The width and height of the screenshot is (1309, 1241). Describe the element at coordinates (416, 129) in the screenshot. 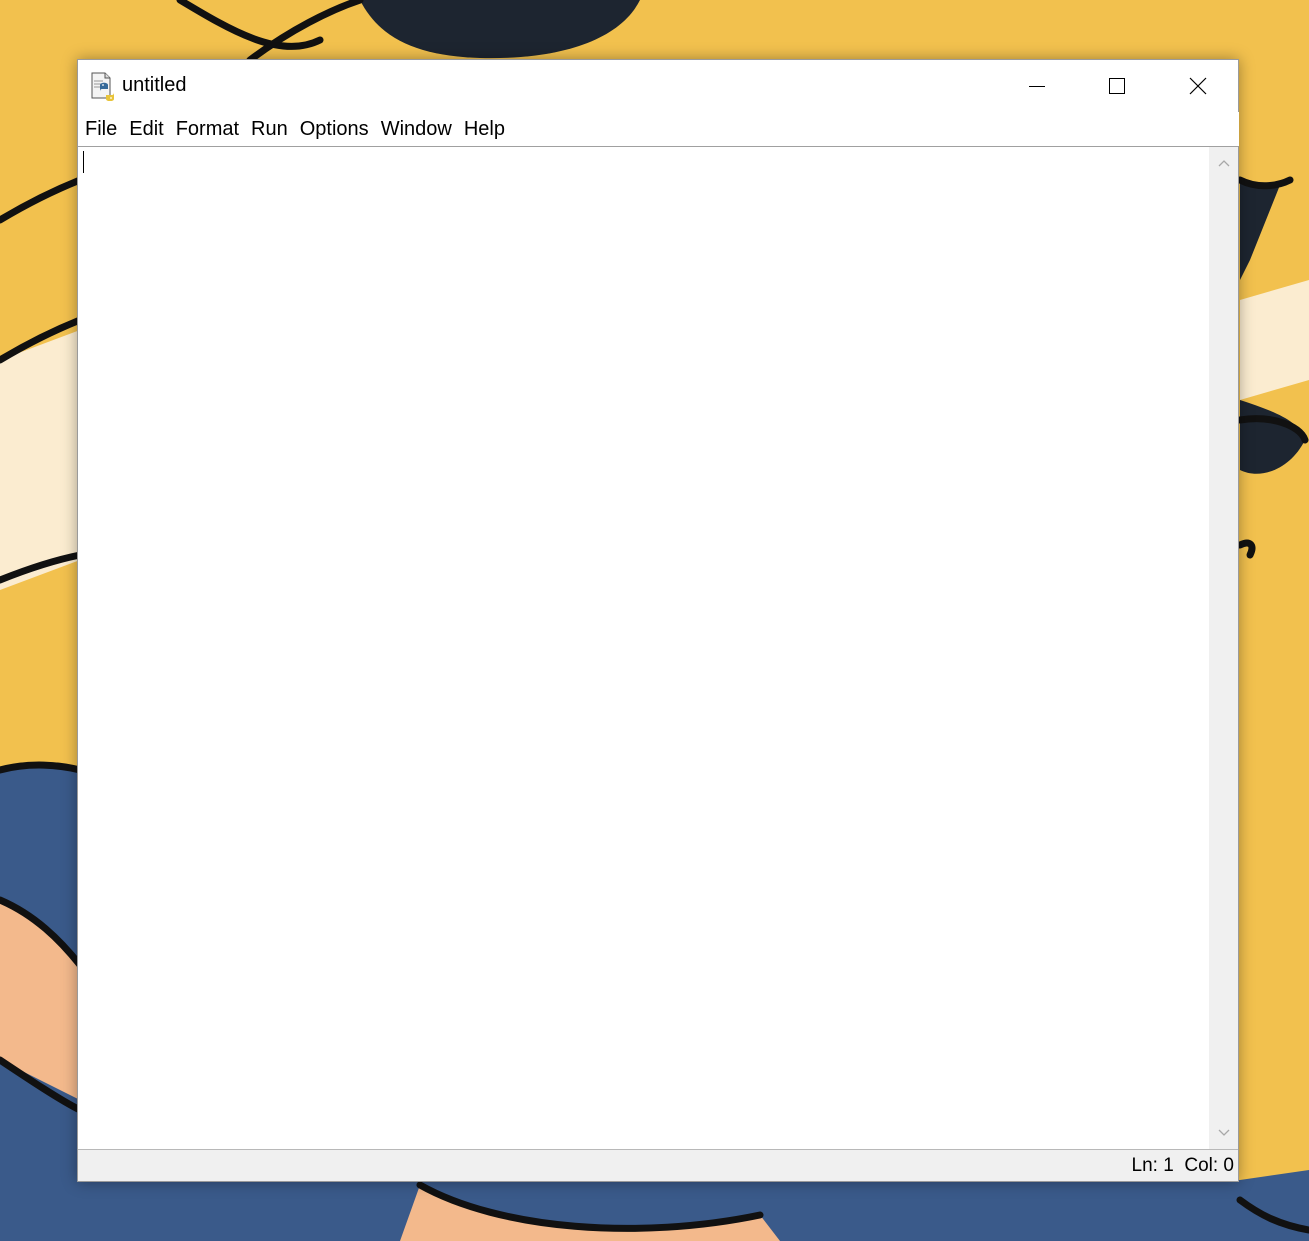

I see `menu-window: Window` at that location.